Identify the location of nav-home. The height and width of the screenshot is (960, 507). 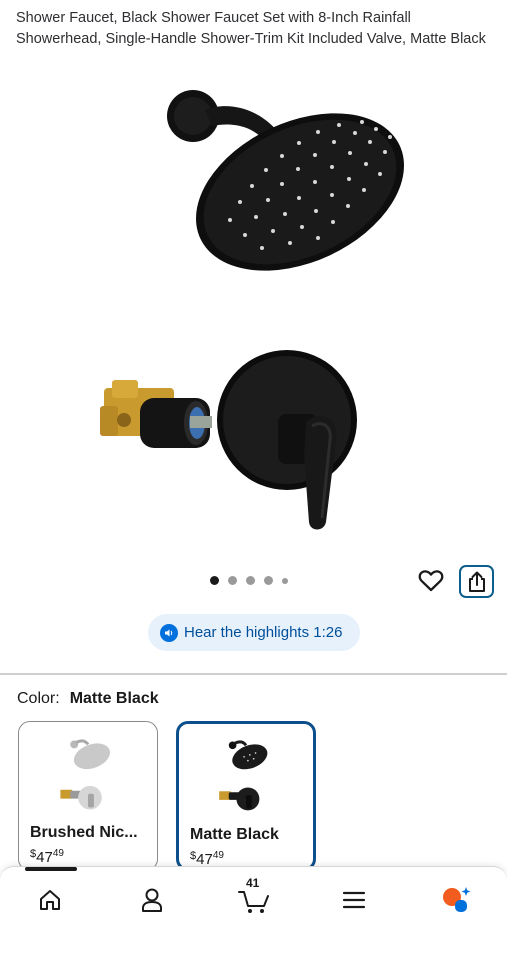
(50, 900).